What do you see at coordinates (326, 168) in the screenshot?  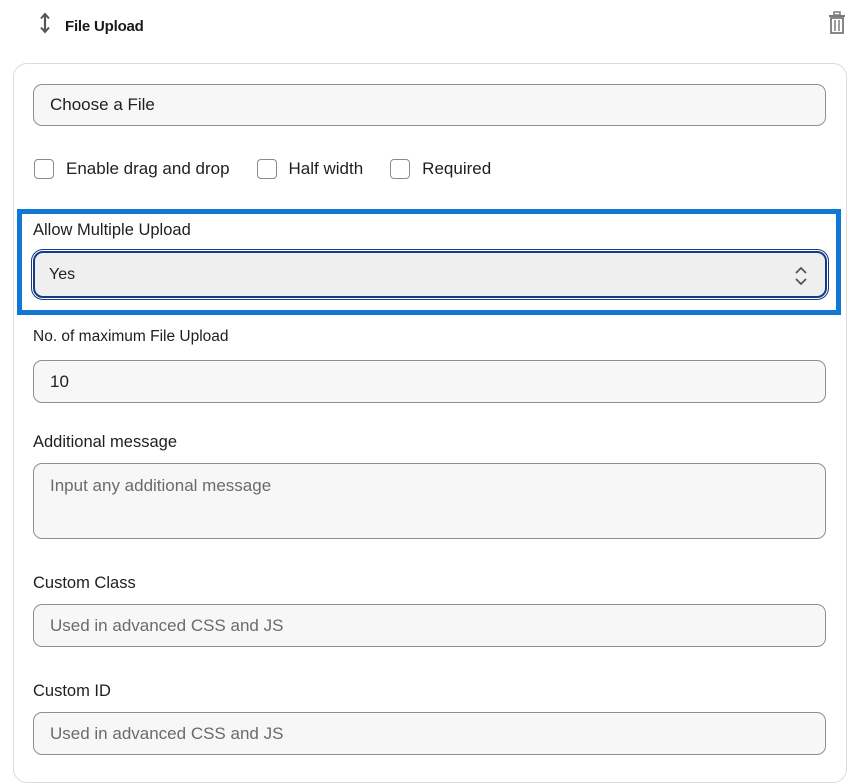 I see `half-width-label: Half width` at bounding box center [326, 168].